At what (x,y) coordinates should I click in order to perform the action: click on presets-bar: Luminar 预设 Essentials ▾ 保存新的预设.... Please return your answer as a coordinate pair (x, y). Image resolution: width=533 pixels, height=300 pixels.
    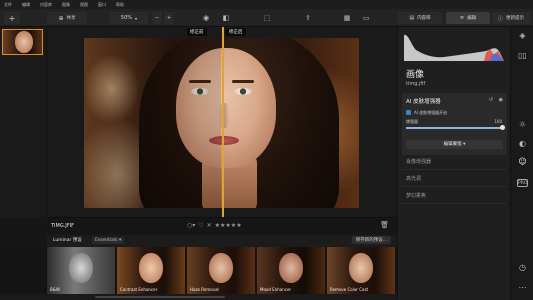
    Looking at the image, I should click on (222, 241).